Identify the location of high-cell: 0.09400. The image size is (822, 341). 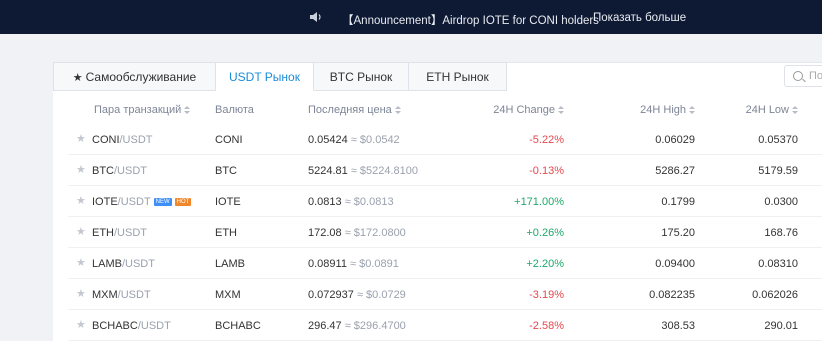
(675, 264).